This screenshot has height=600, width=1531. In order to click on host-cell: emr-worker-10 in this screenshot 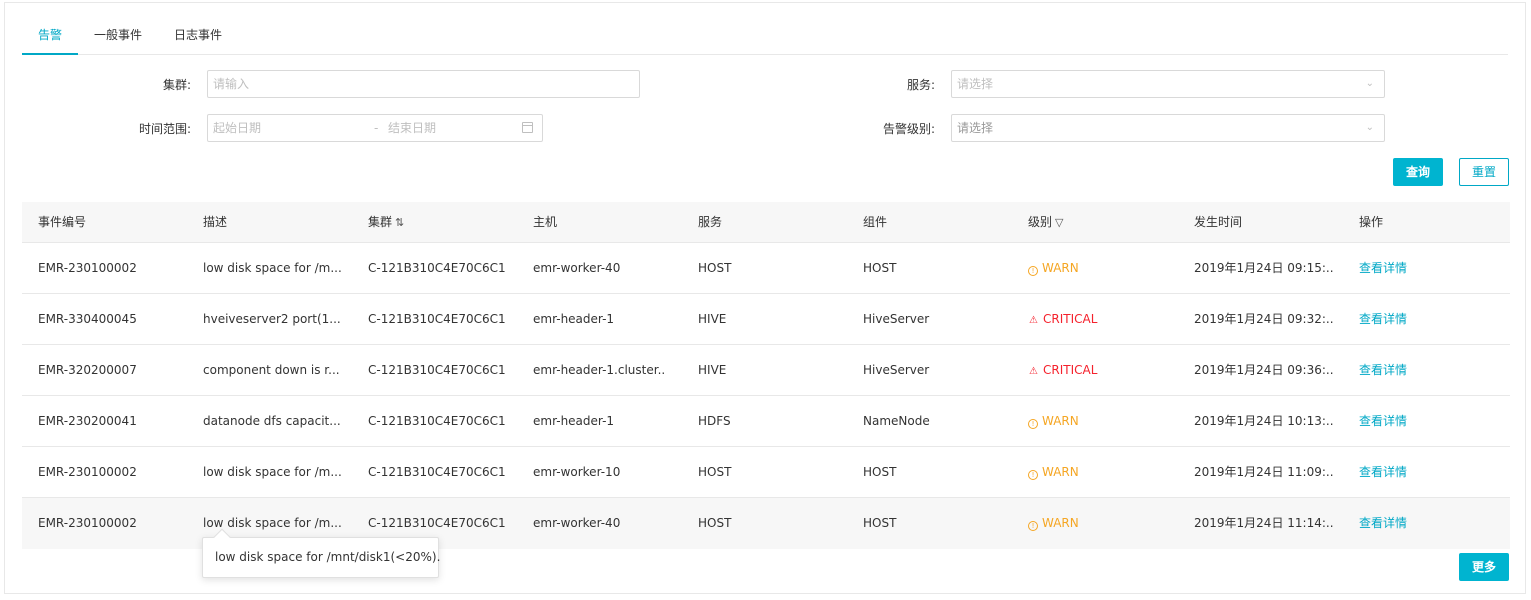, I will do `click(577, 472)`.